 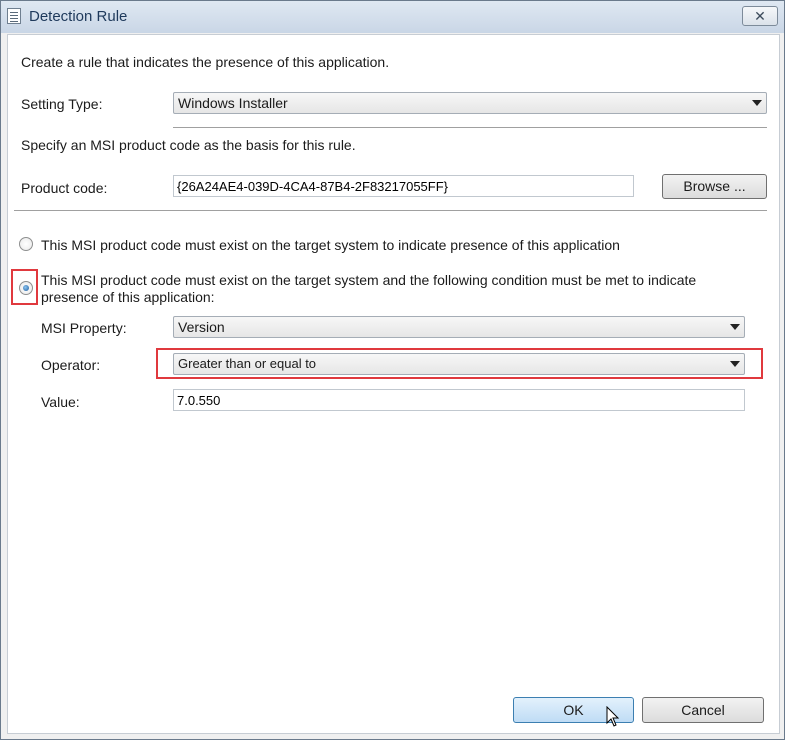 I want to click on title-bar: Detection Rule ✕, so click(x=392, y=17).